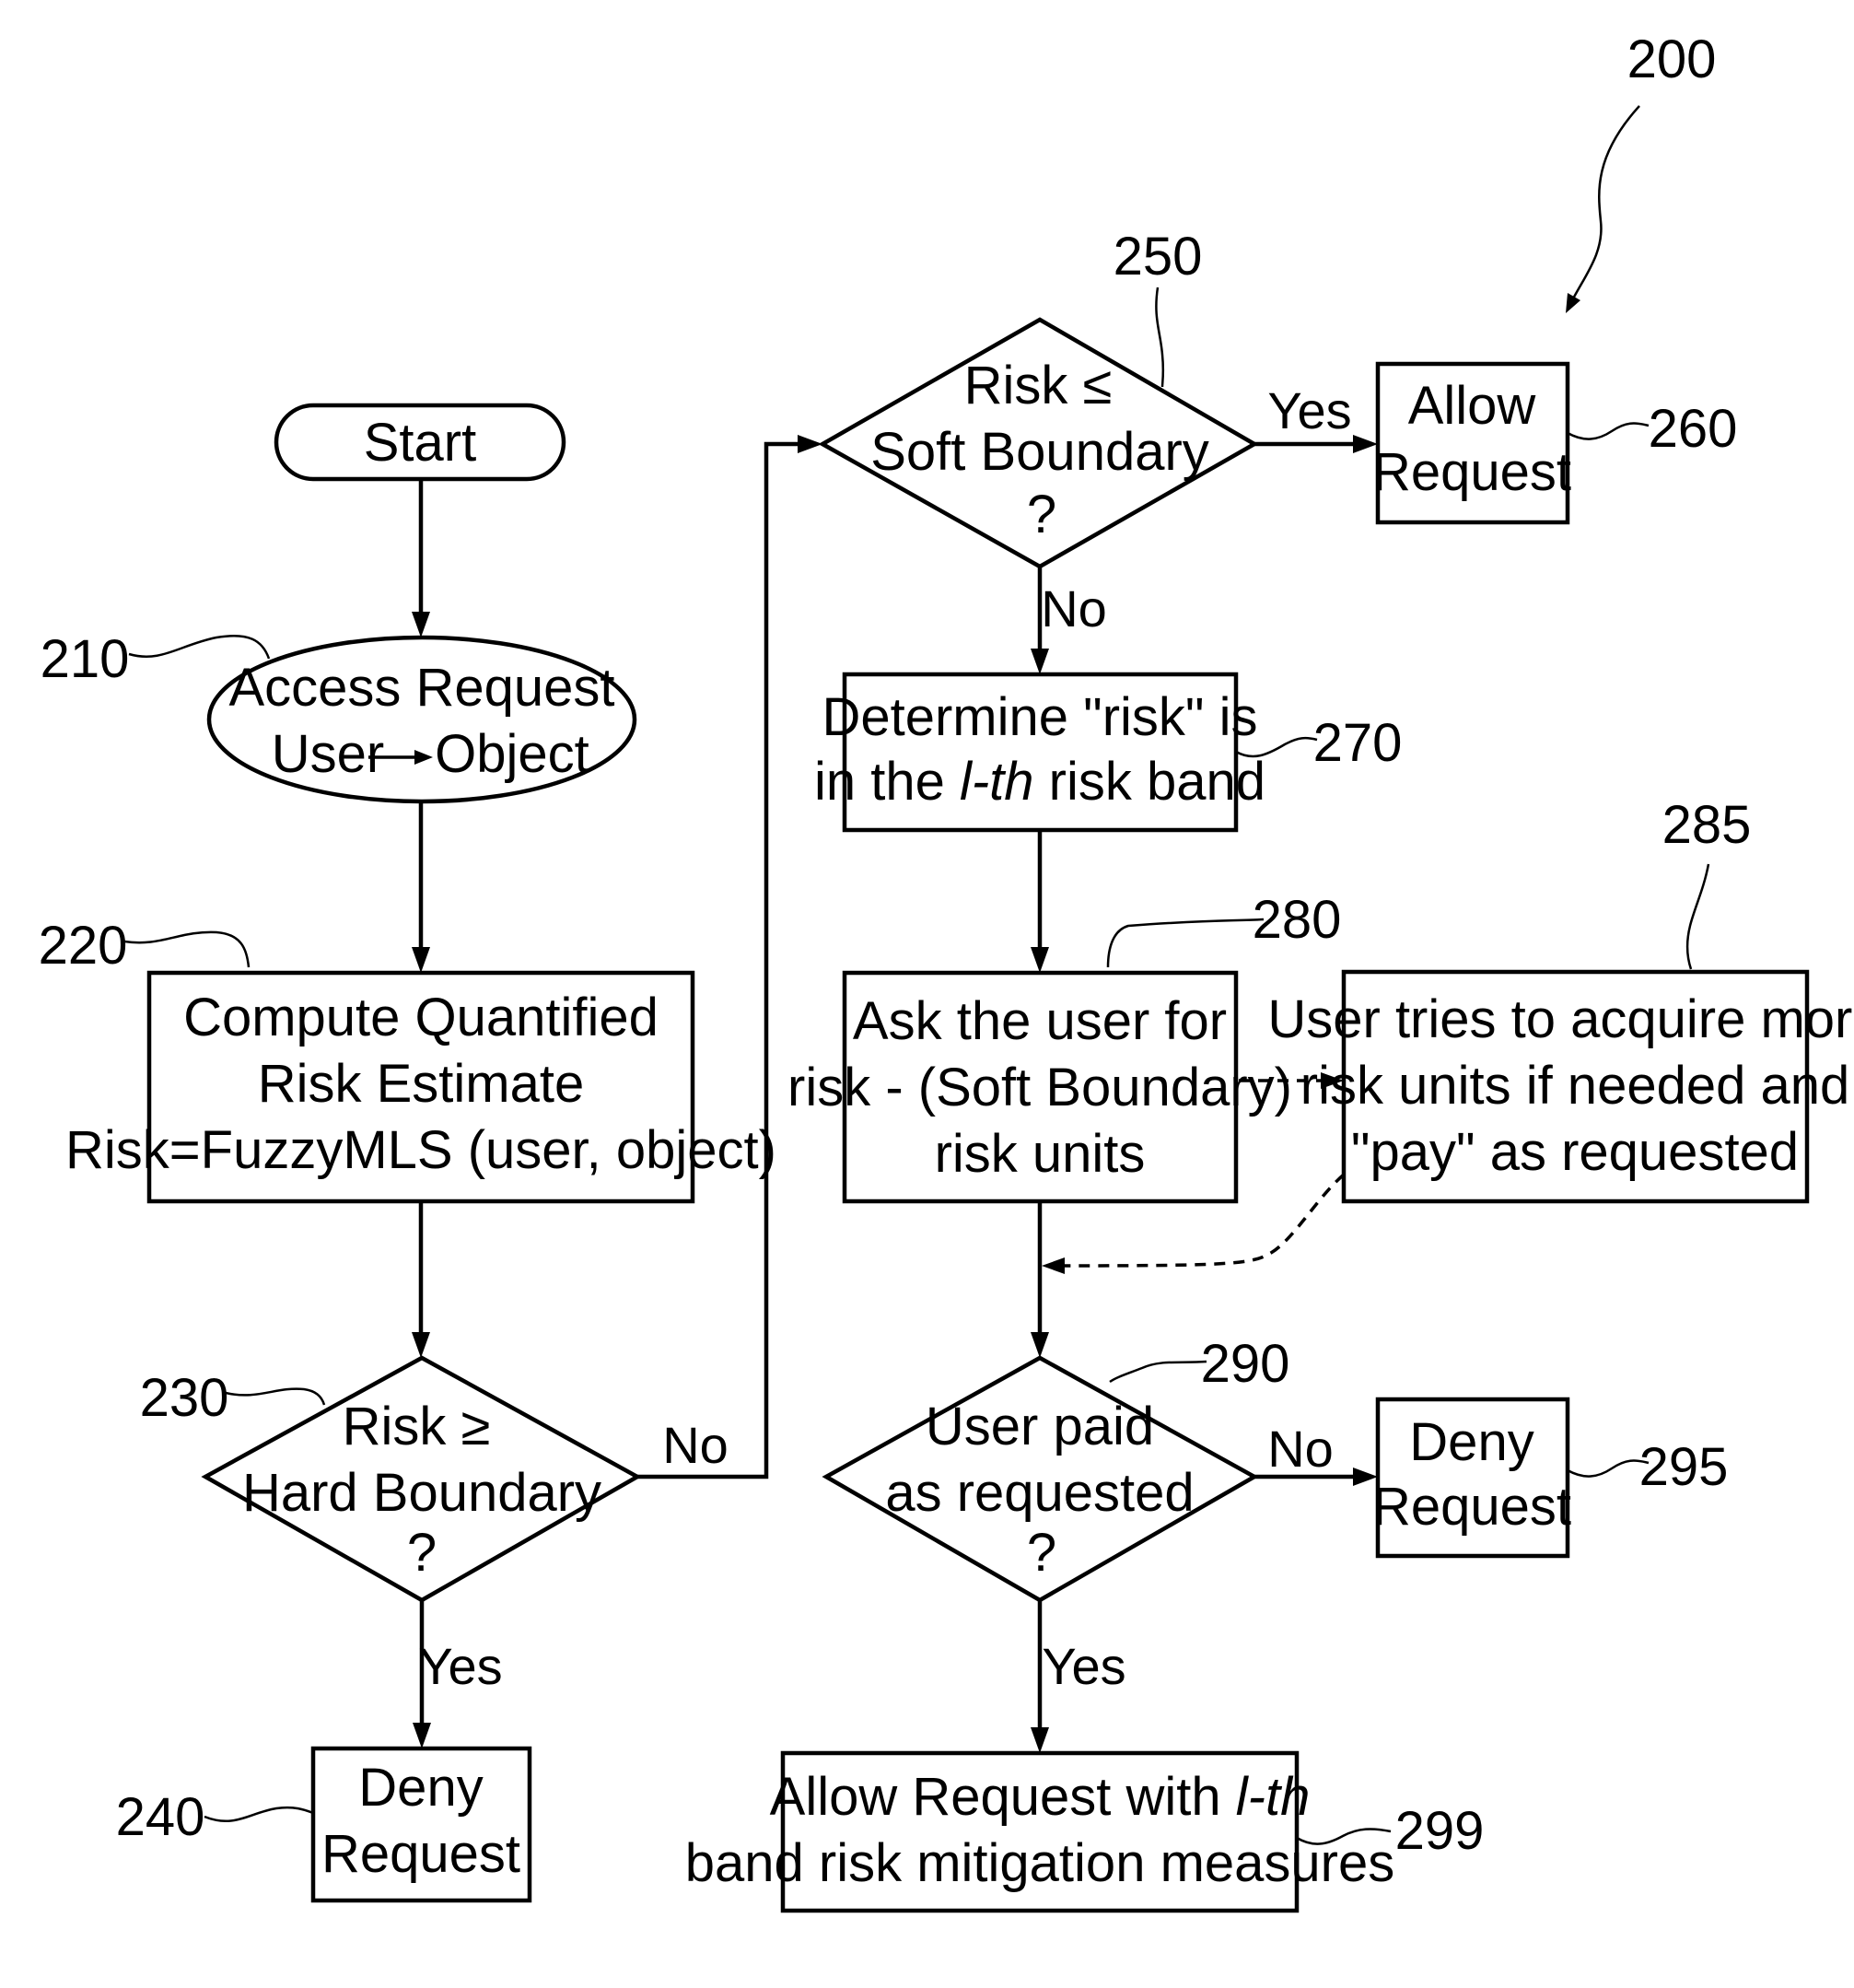  Describe the element at coordinates (1158, 257) in the screenshot. I see `ref-250: 250` at that location.